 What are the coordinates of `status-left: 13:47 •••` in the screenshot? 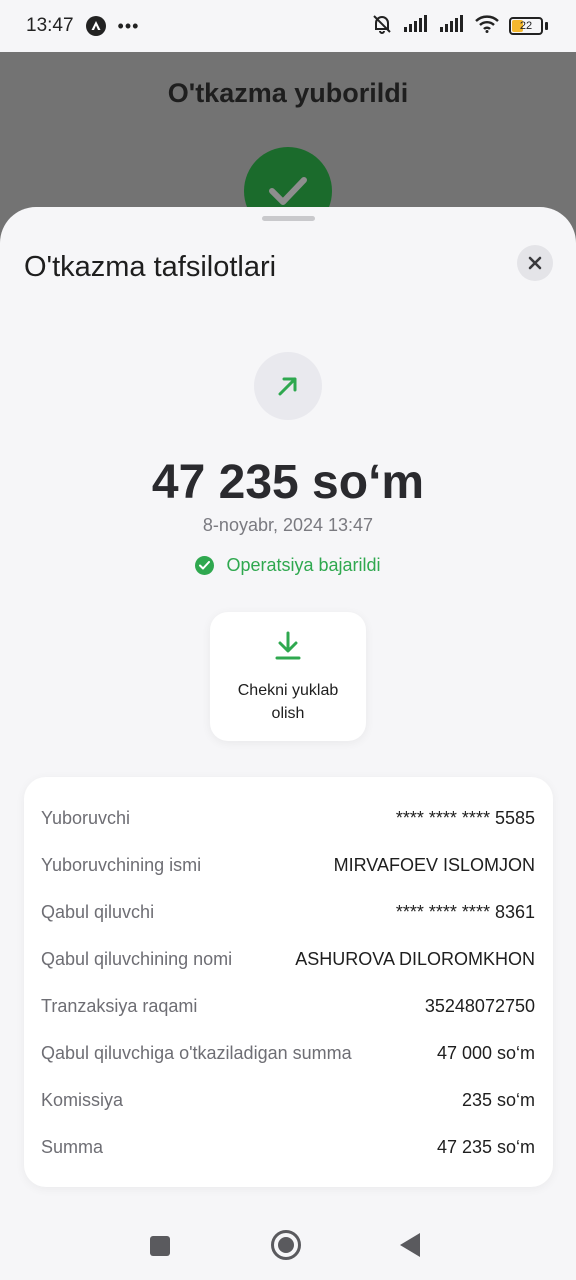 It's located at (82, 26).